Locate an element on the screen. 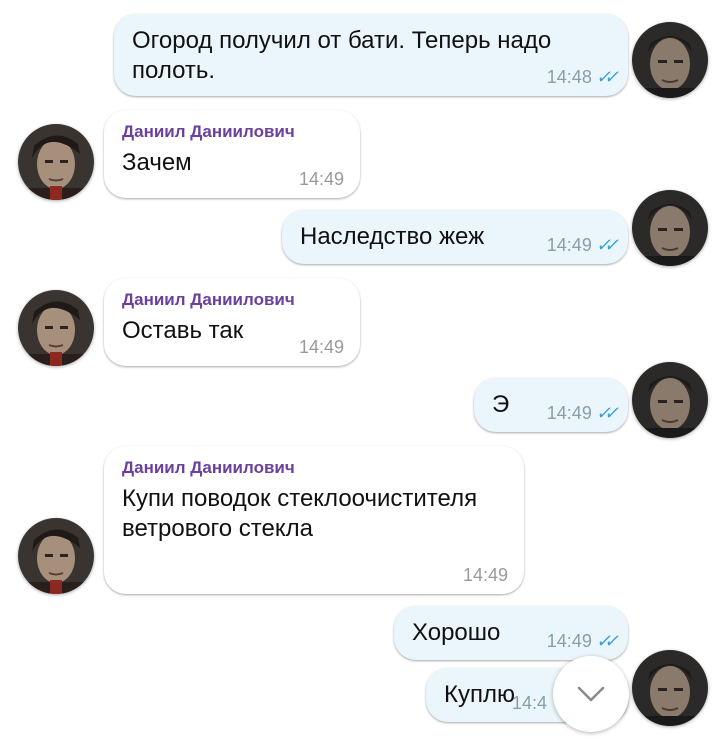 The height and width of the screenshot is (755, 720). message-time: 14:48 is located at coordinates (569, 77).